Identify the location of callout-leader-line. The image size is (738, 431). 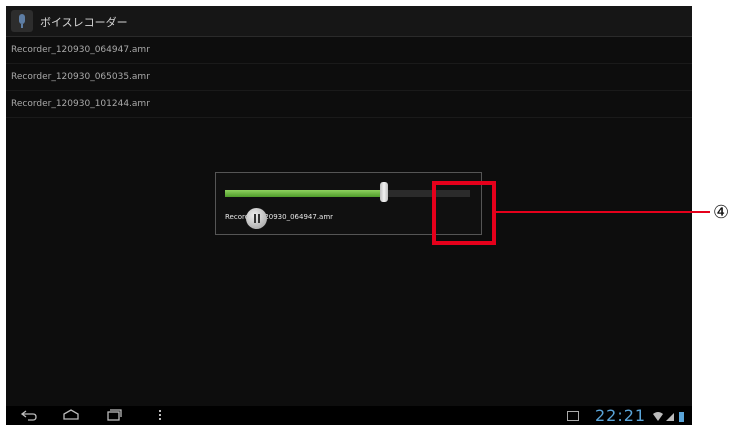
(603, 212).